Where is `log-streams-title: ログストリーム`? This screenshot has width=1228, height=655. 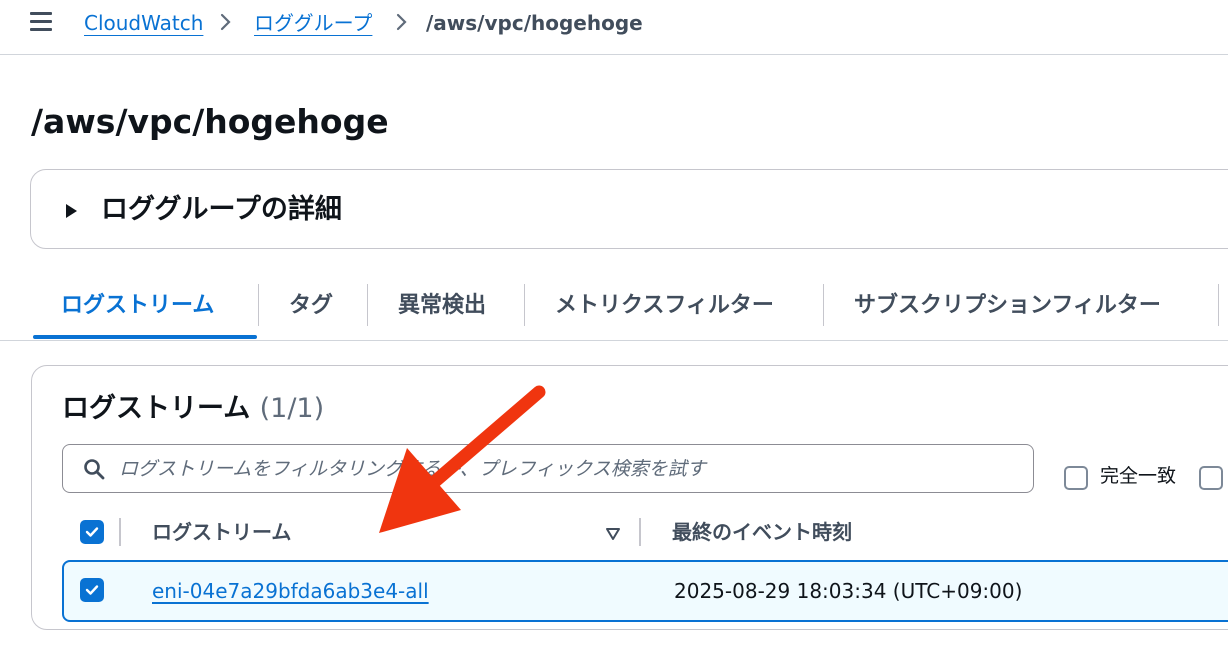 log-streams-title: ログストリーム is located at coordinates (156, 408).